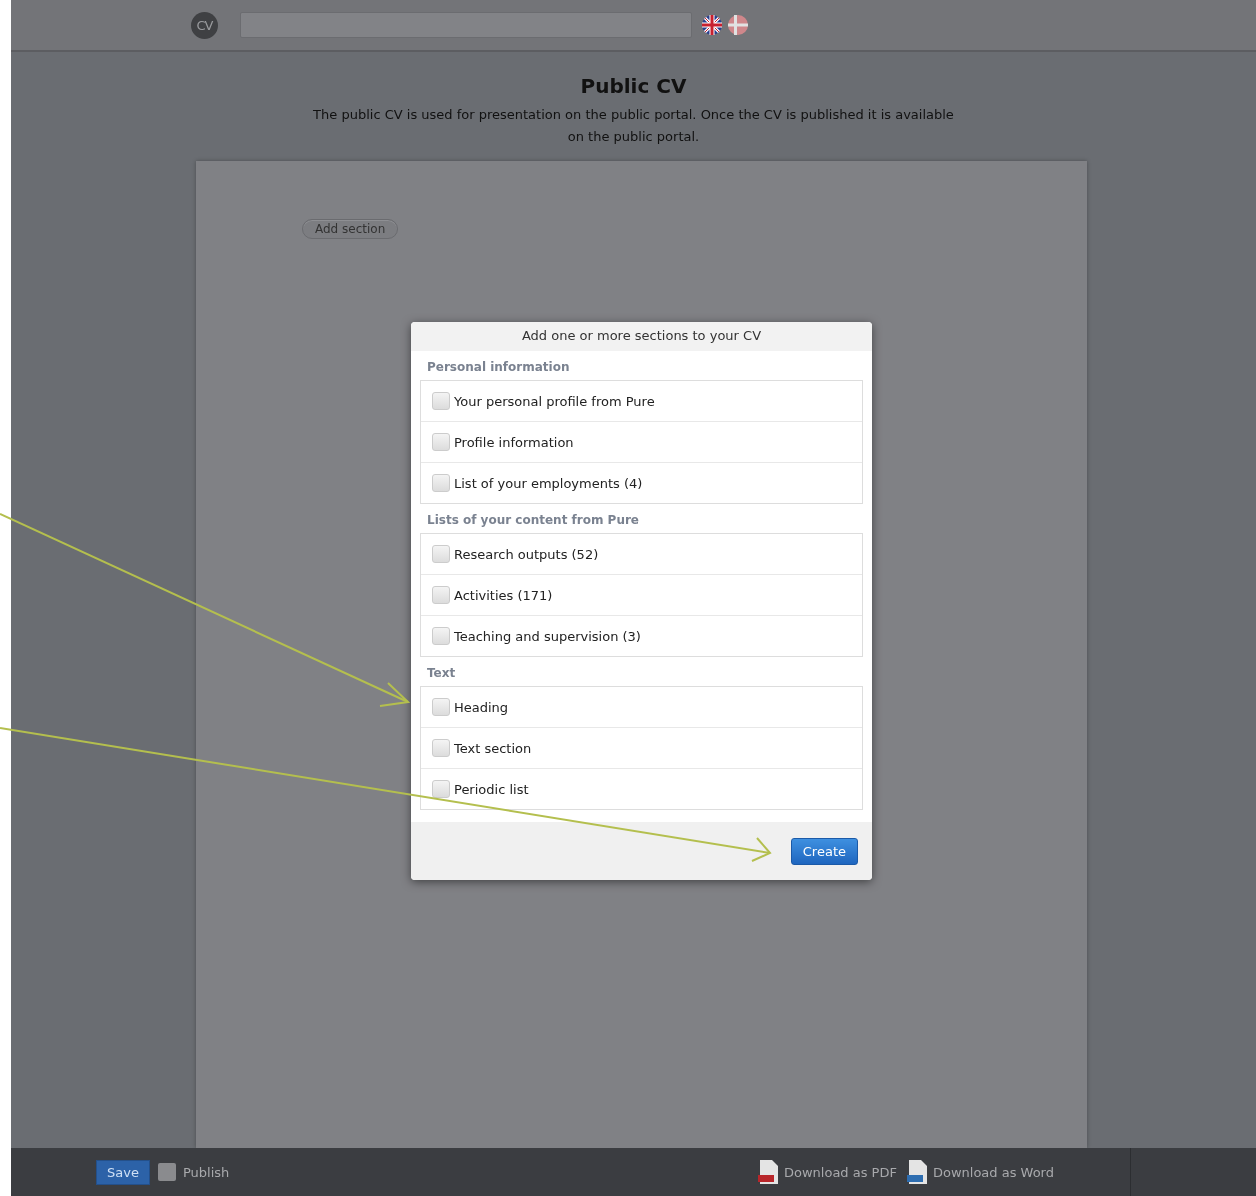  I want to click on cv-logo: CV, so click(204, 25).